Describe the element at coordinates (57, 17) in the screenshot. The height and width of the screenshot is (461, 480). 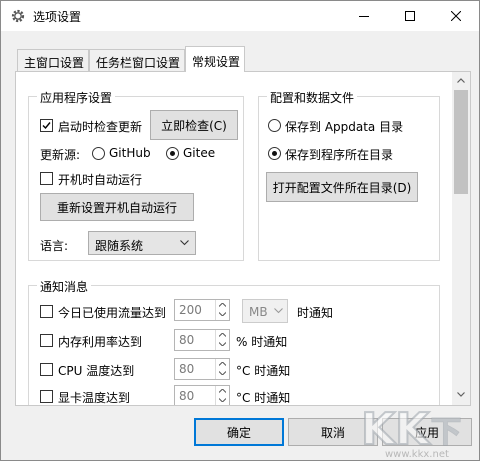
I see `window-title: 选项设置` at that location.